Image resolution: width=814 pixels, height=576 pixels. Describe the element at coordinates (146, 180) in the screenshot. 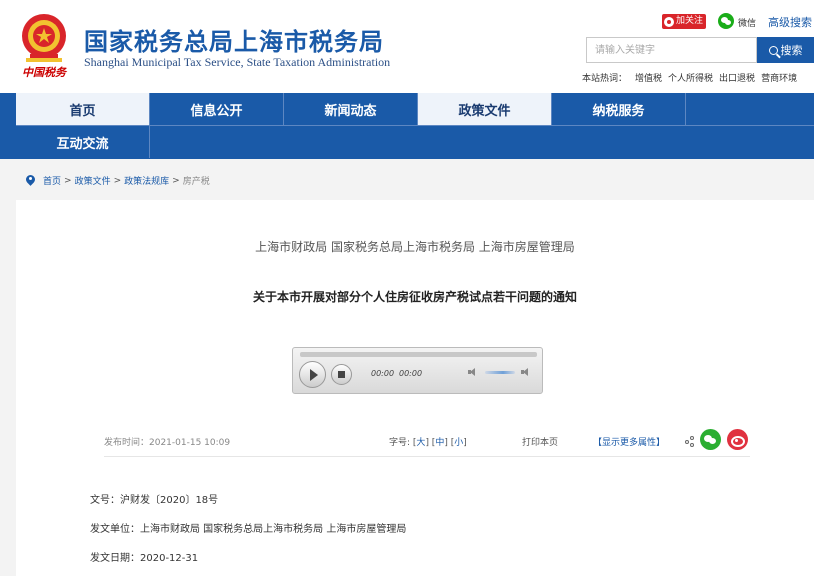

I see `breadcrumb-policy-library: 政策法规库` at that location.